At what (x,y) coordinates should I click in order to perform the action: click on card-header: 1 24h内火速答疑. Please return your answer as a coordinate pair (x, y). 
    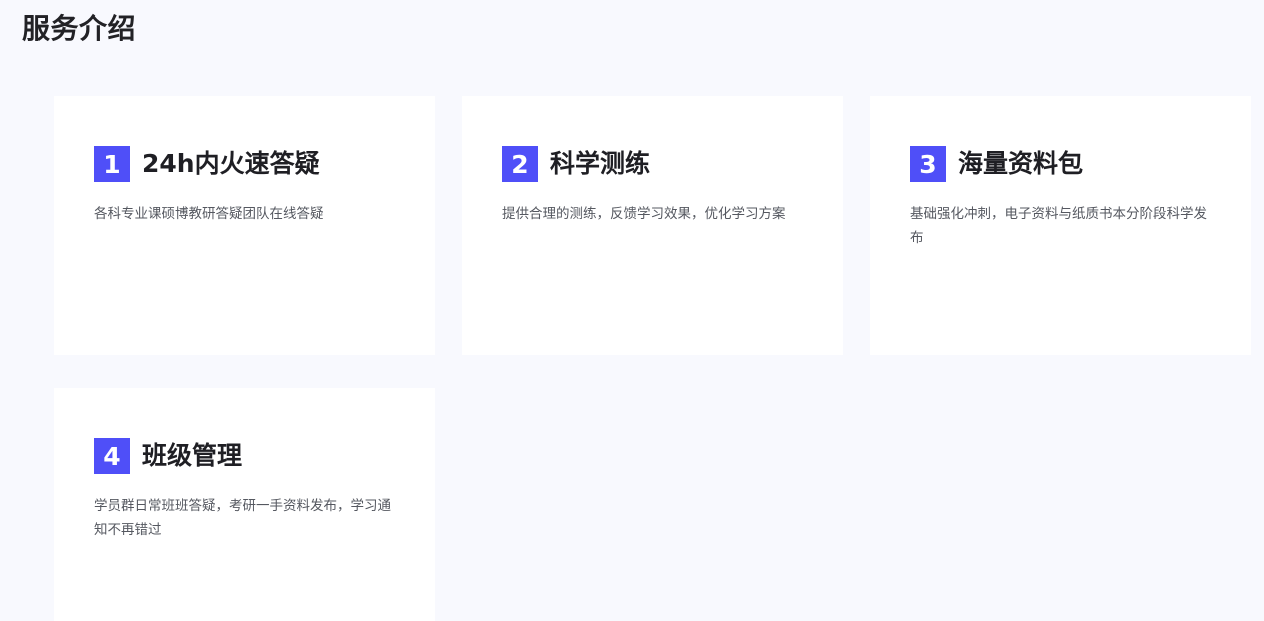
    Looking at the image, I should click on (207, 164).